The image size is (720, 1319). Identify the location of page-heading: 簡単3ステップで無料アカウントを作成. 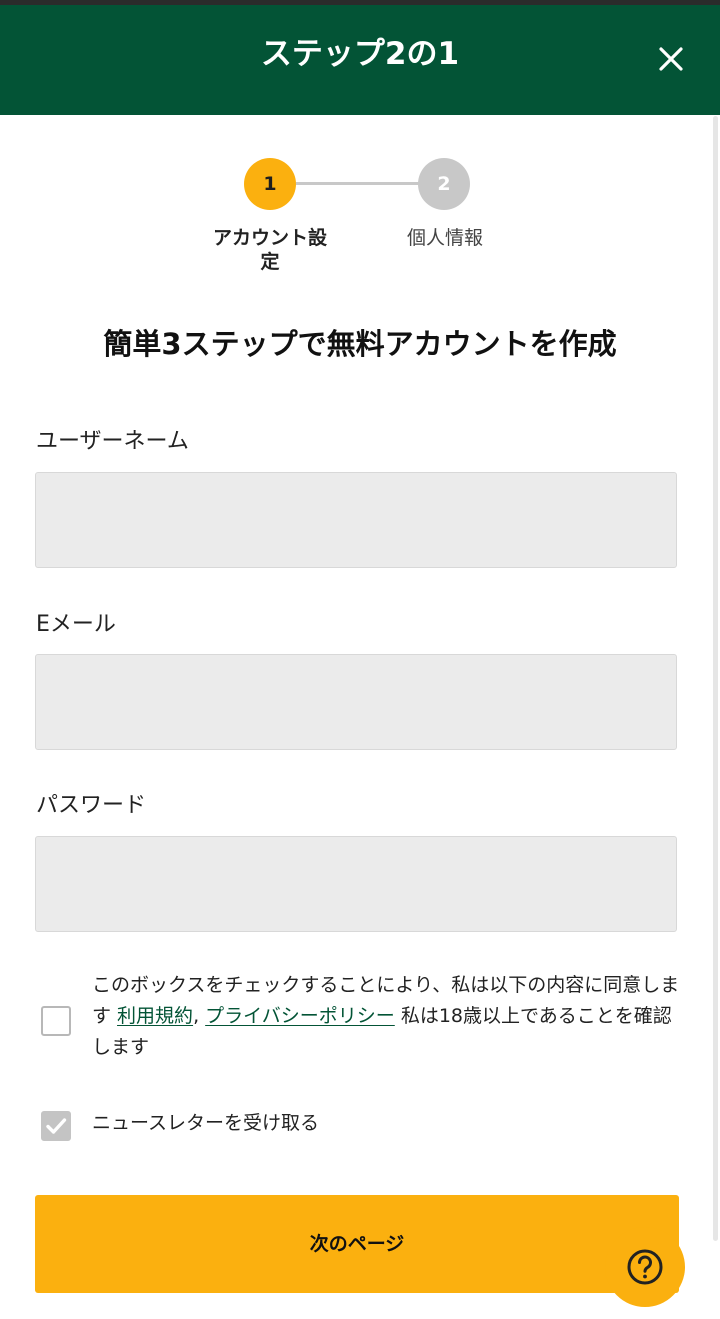
(360, 344).